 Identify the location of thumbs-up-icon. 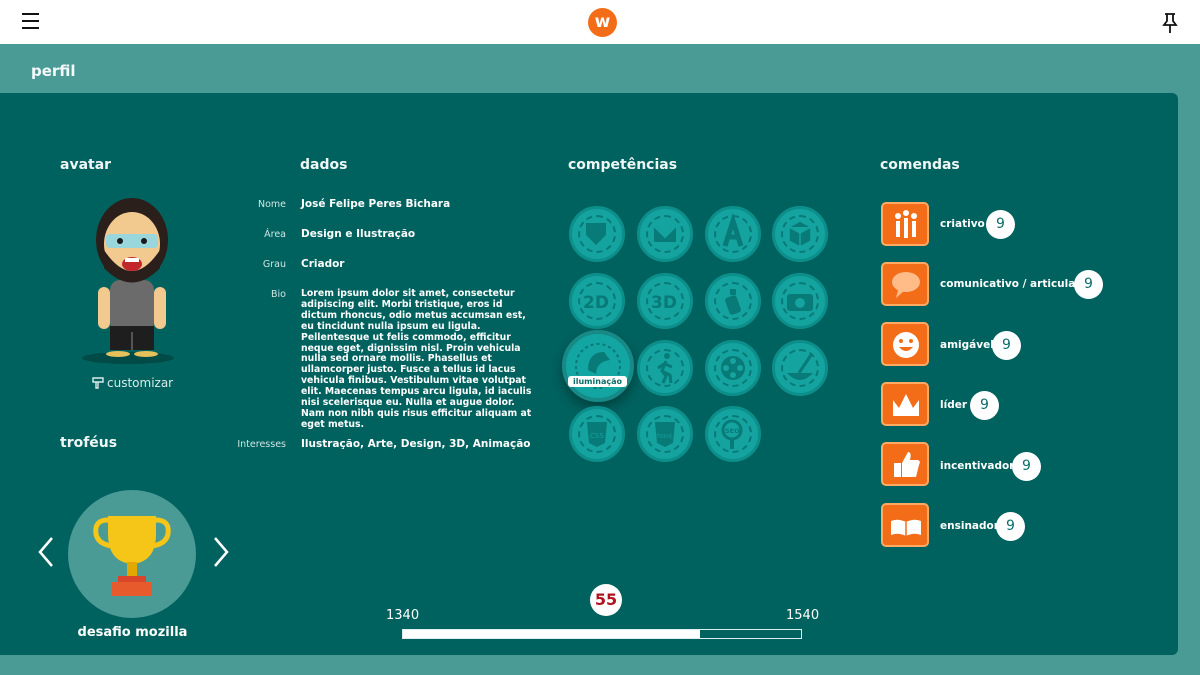
(907, 464).